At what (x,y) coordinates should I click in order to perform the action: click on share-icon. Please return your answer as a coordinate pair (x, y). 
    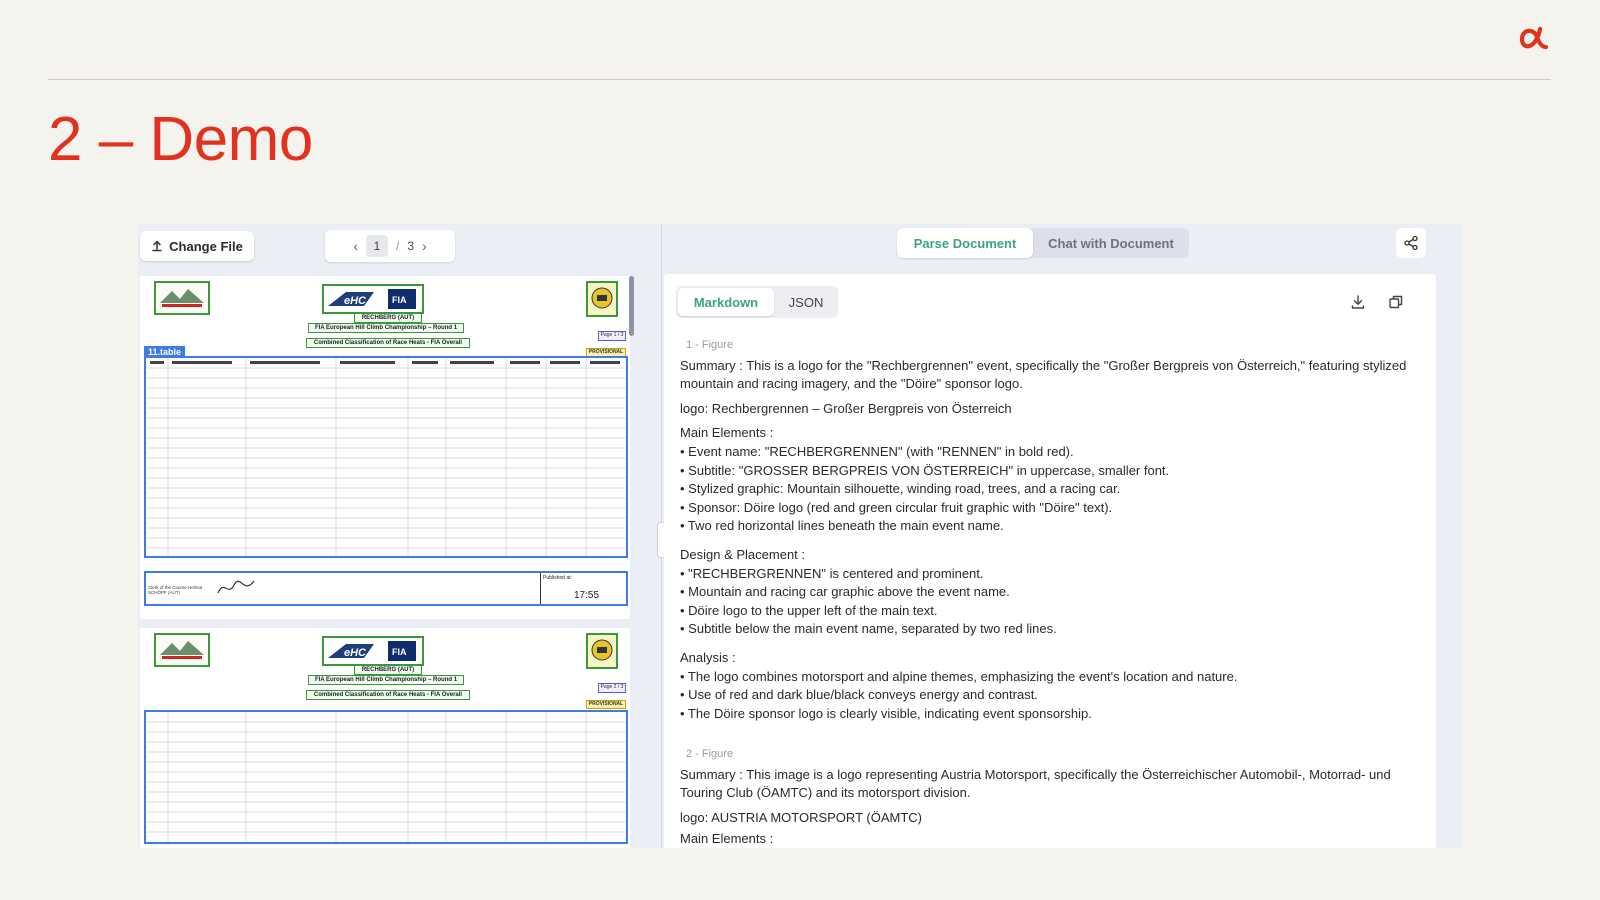
    Looking at the image, I should click on (1411, 243).